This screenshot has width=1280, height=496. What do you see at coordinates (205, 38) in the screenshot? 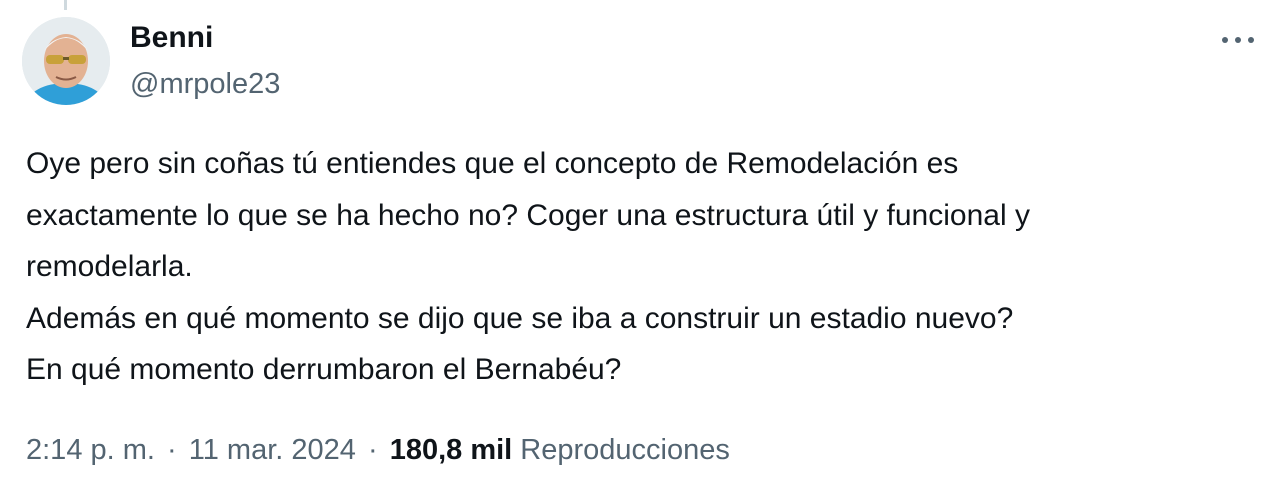
I see `author-display-name: Benni` at bounding box center [205, 38].